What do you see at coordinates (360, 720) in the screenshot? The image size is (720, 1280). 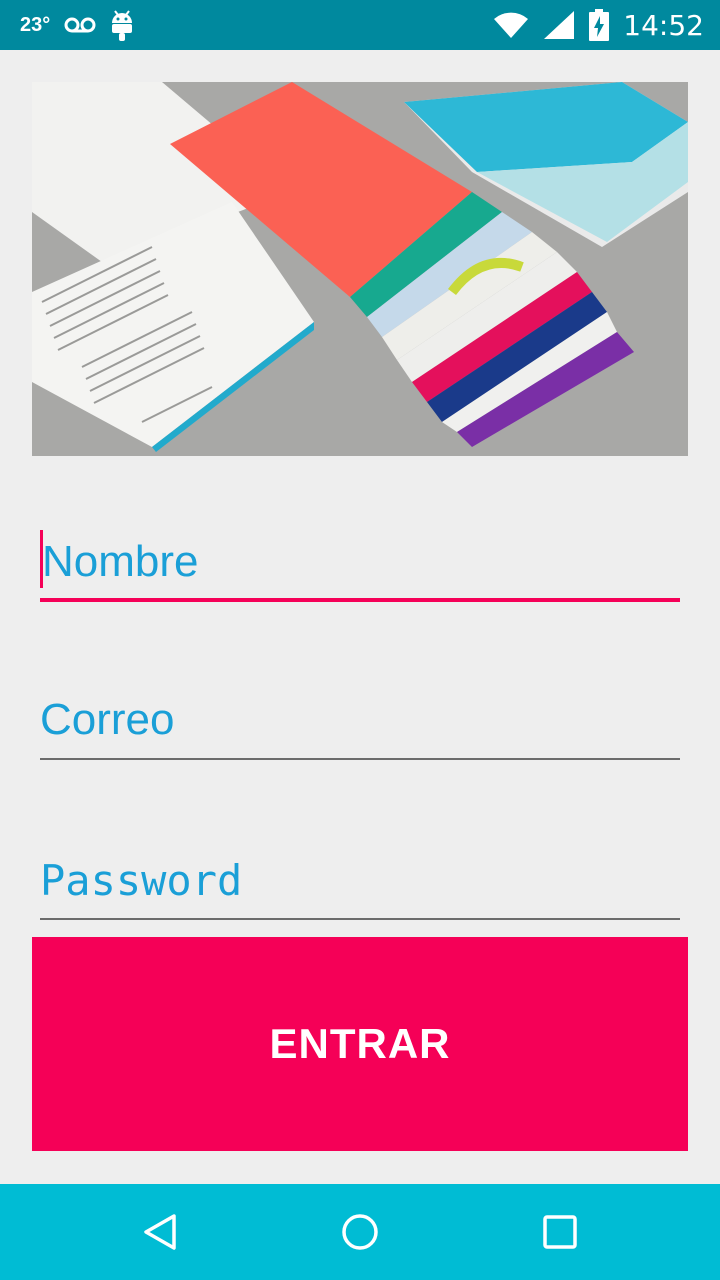 I see `email-field: Correo` at bounding box center [360, 720].